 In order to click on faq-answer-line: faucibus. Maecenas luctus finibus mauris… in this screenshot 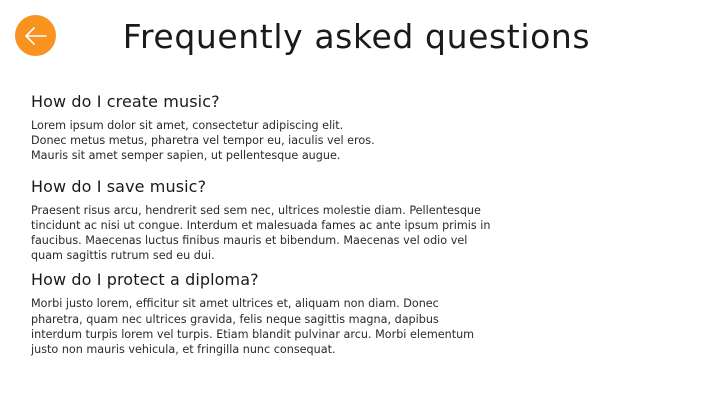, I will do `click(249, 241)`.